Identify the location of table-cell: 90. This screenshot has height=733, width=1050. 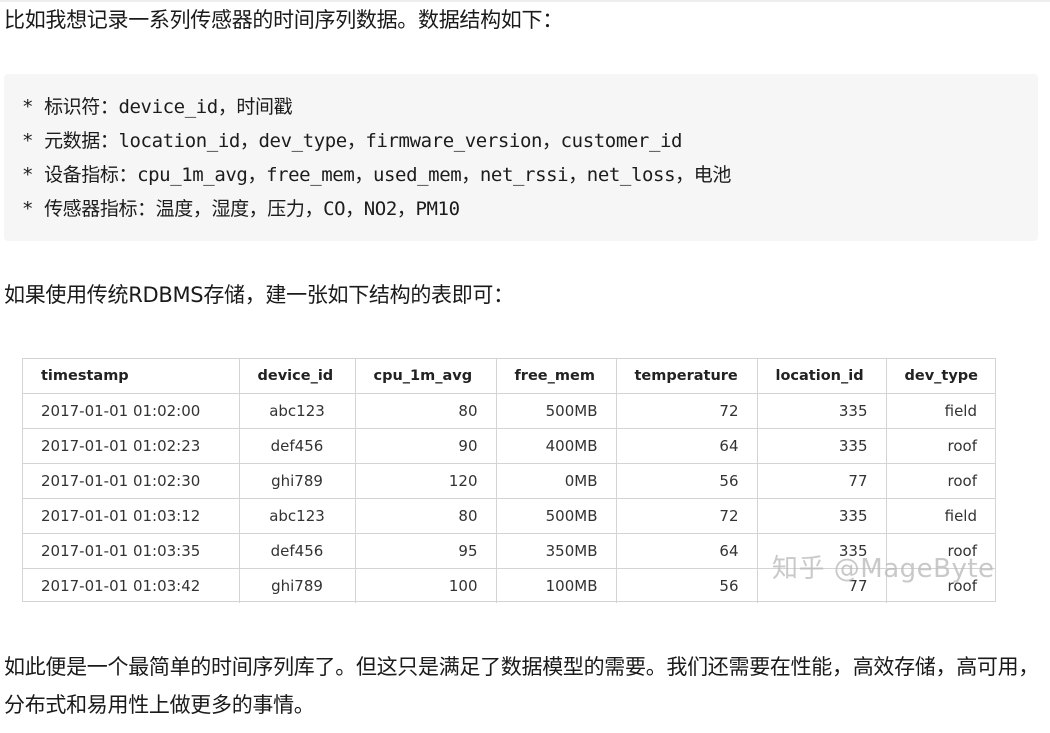
(425, 446).